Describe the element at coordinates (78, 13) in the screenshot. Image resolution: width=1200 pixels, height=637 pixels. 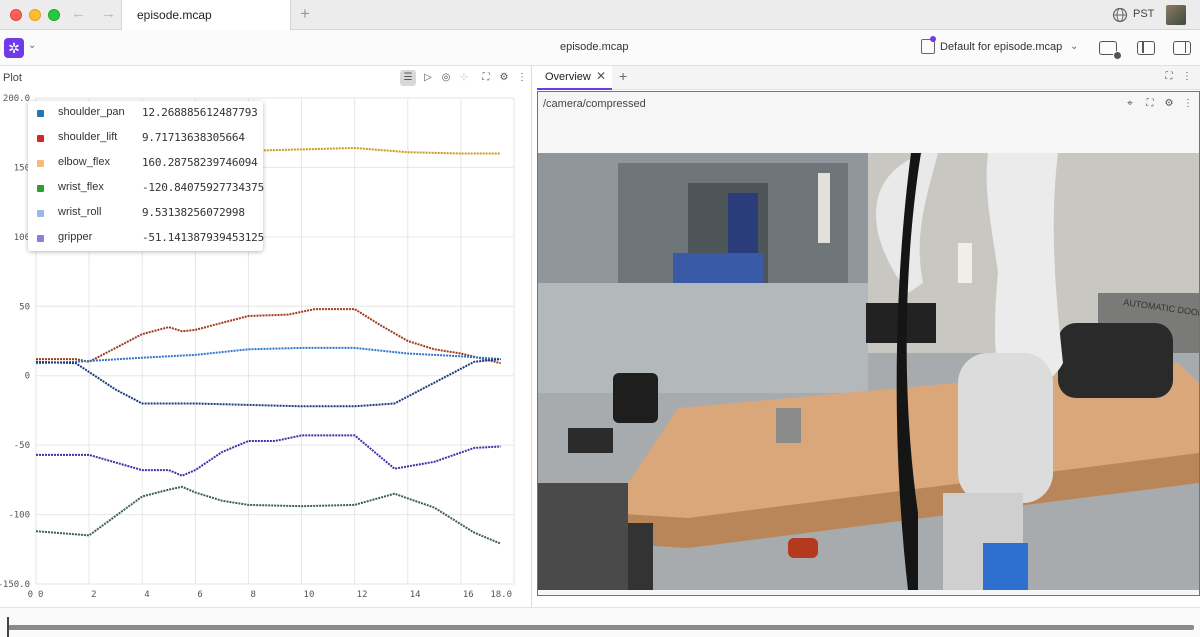
I see `back-arrow-icon: ←` at that location.